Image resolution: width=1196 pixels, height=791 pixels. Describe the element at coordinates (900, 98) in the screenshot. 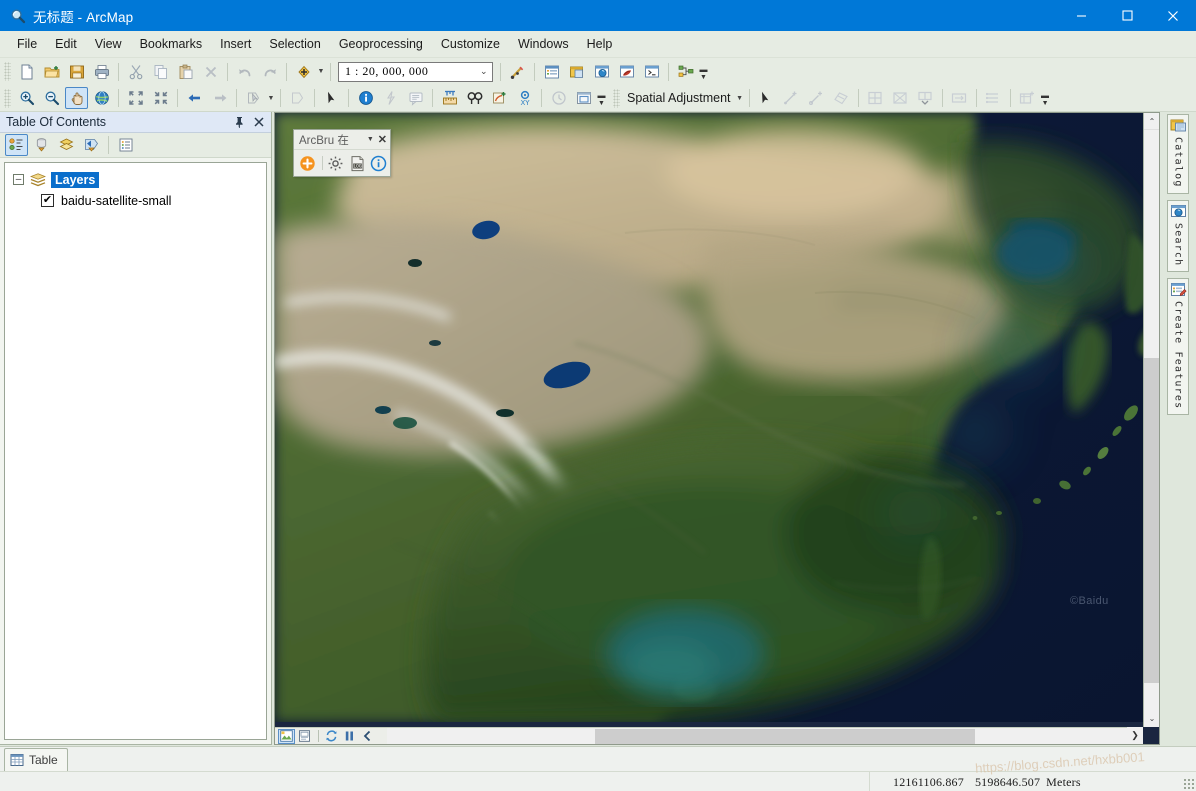

I see `edge-snap-icon` at that location.